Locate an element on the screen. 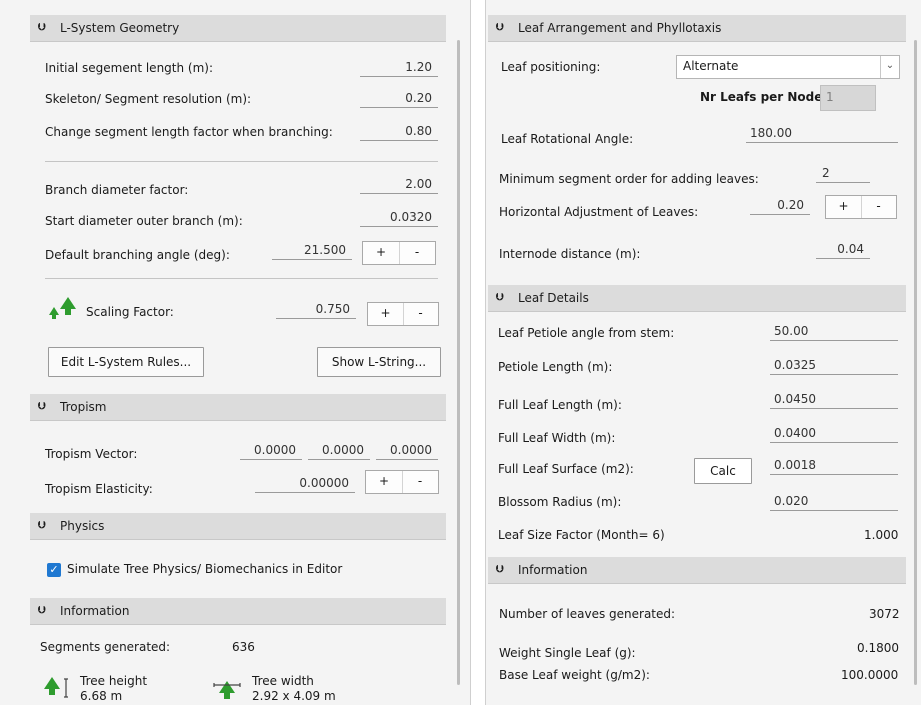 The image size is (921, 705). scaling-factor-input: 0.750 is located at coordinates (316, 309).